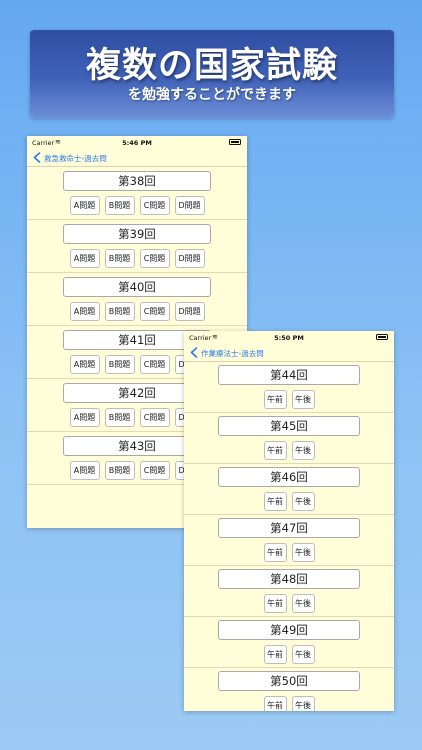 This screenshot has height=750, width=422. I want to click on round-button: 第50回, so click(289, 681).